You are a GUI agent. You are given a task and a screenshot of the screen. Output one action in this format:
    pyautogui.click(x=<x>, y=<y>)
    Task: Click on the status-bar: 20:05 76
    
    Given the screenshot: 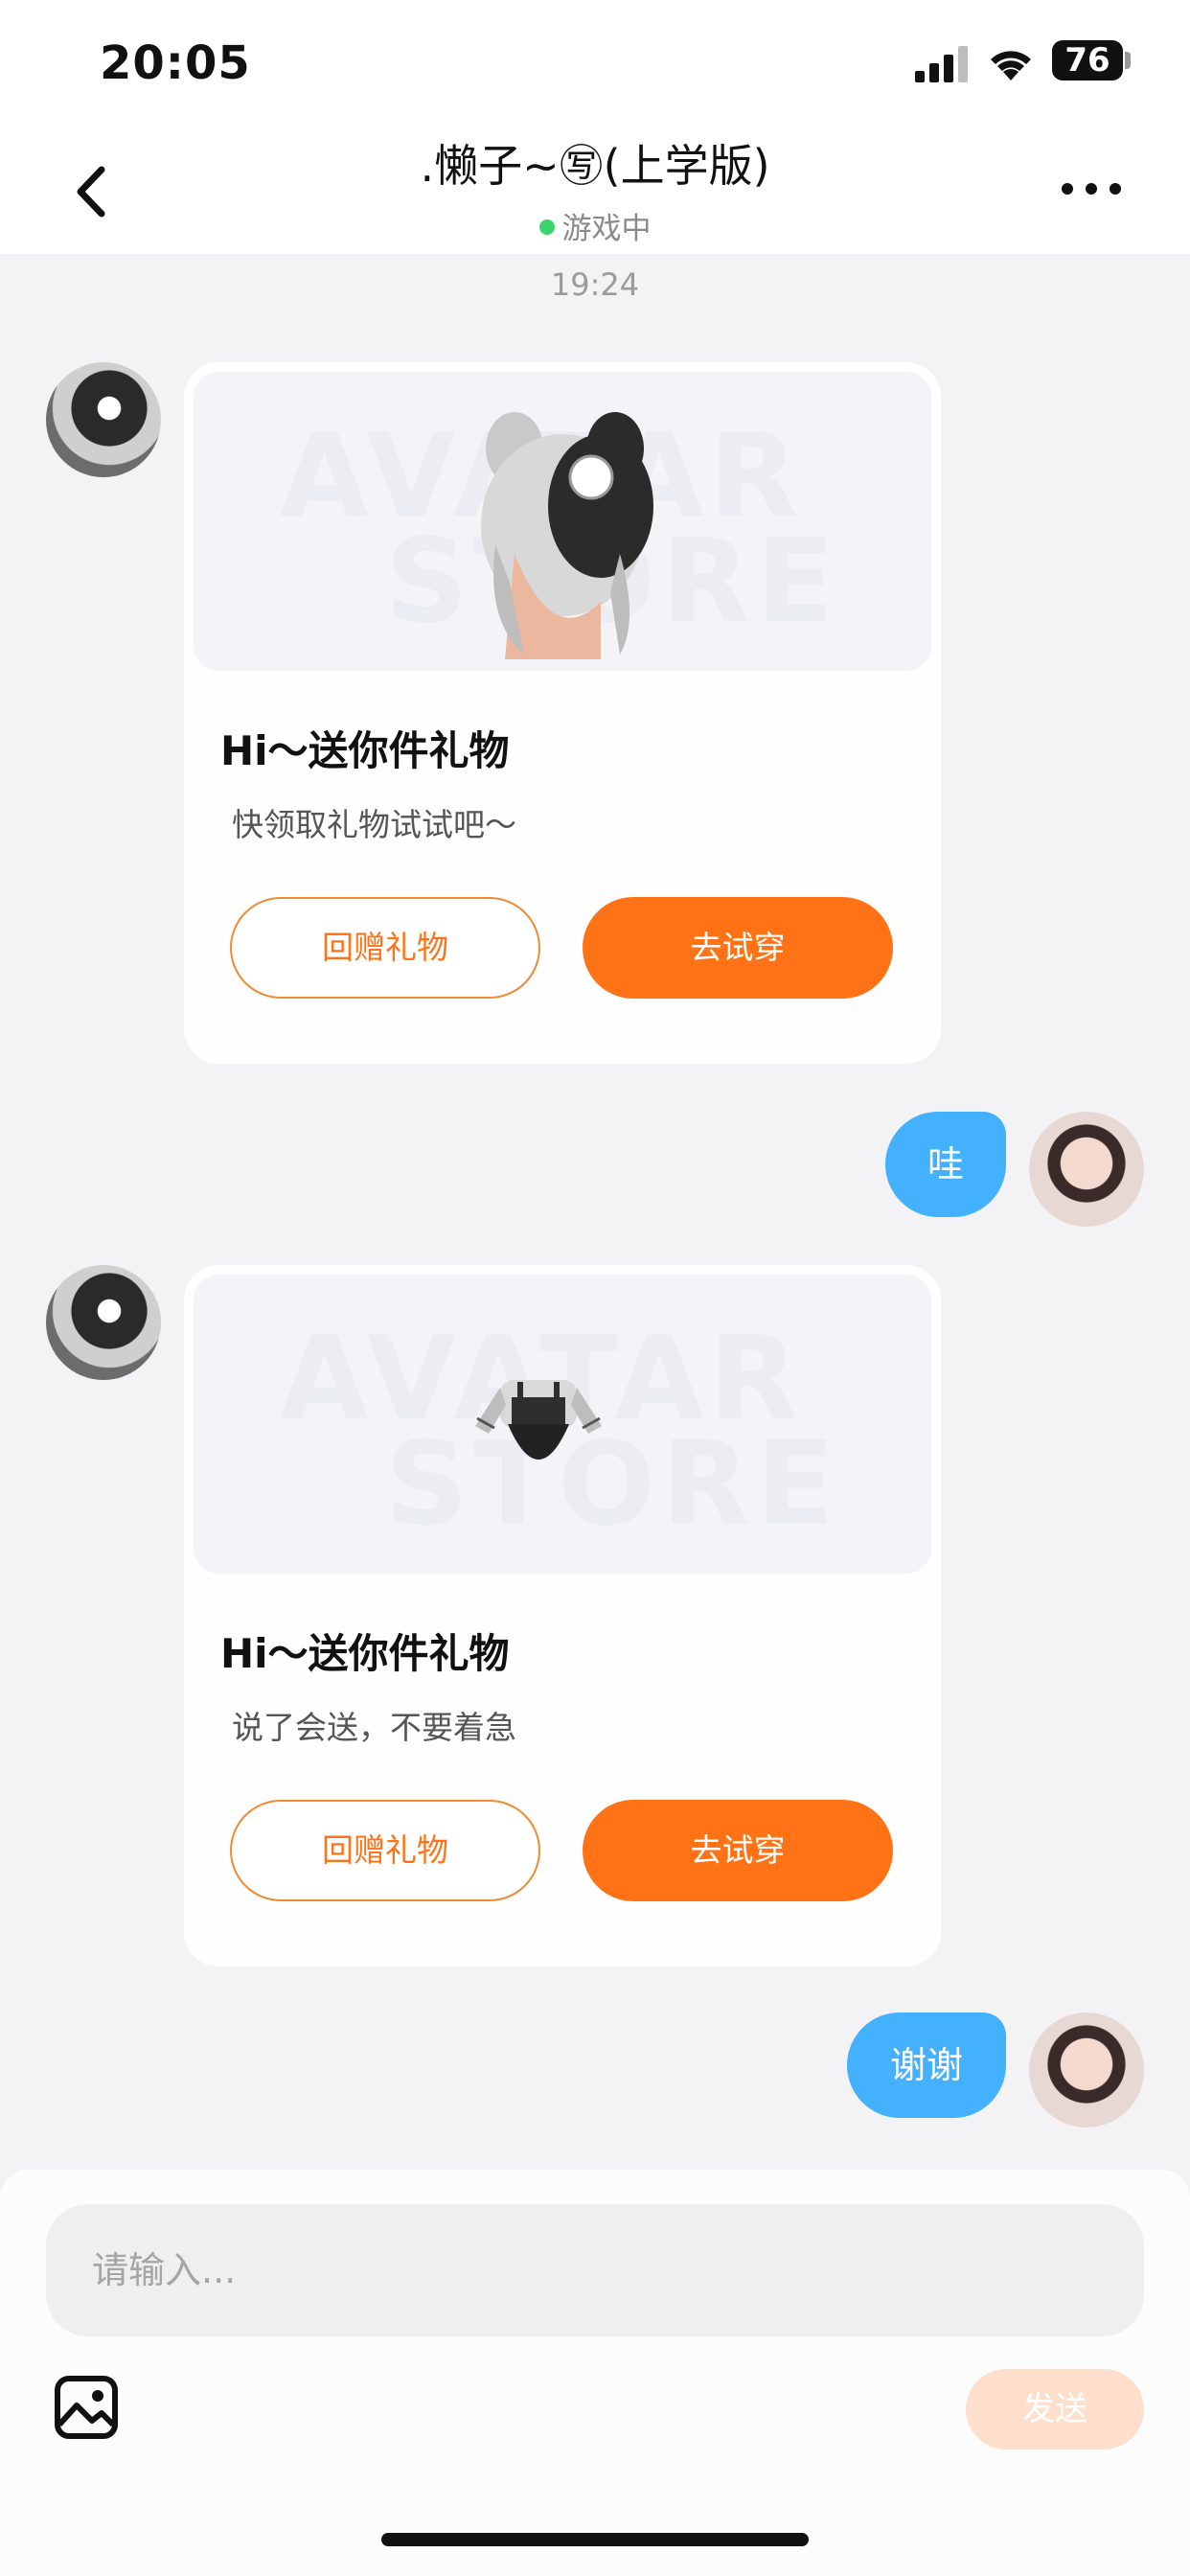 What is the action you would take?
    pyautogui.click(x=595, y=64)
    